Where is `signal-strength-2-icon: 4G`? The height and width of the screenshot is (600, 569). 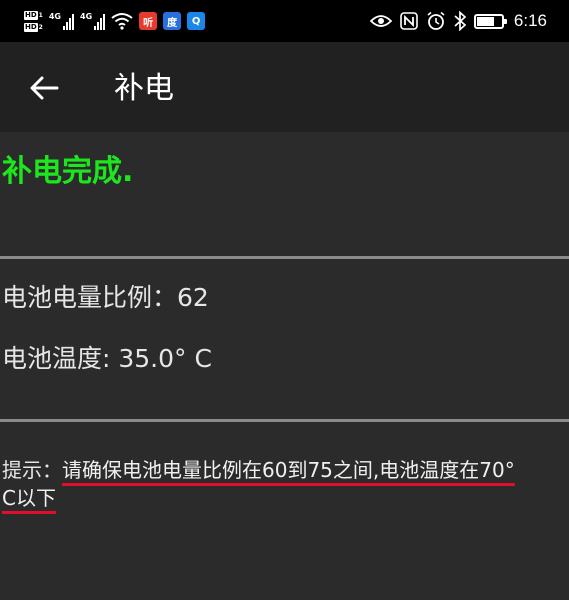
signal-strength-2-icon: 4G is located at coordinates (93, 21).